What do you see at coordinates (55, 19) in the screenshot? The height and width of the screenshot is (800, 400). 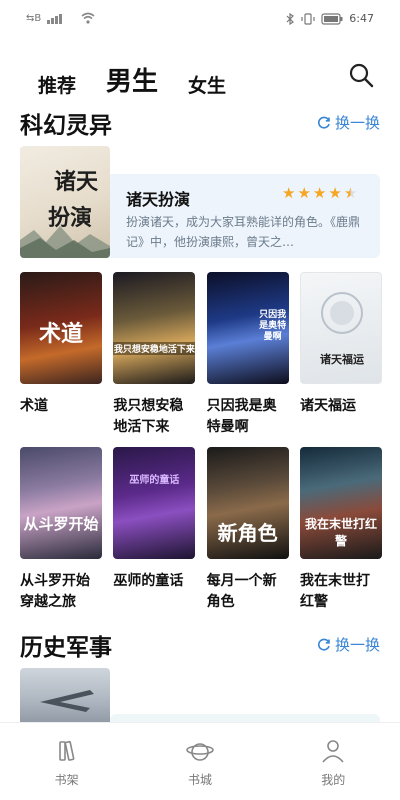 I see `signal-icon` at bounding box center [55, 19].